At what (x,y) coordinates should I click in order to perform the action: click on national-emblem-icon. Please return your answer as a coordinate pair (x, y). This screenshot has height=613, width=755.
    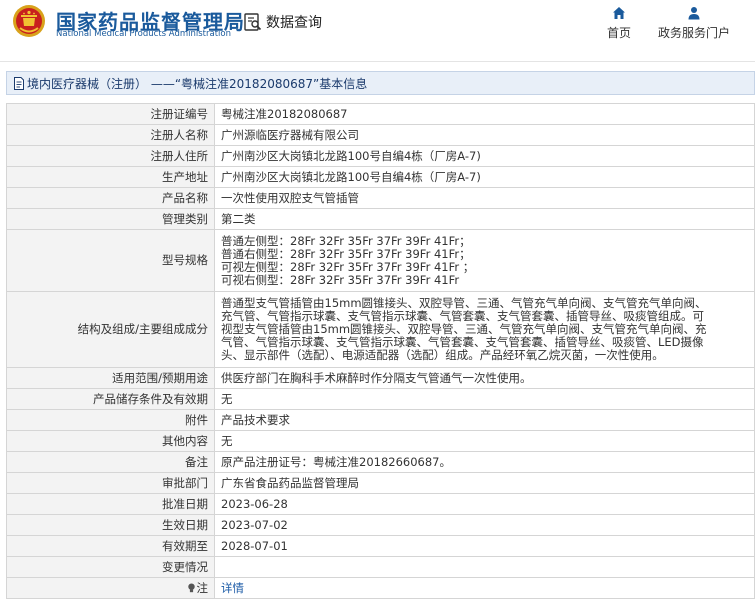
    Looking at the image, I should click on (29, 21).